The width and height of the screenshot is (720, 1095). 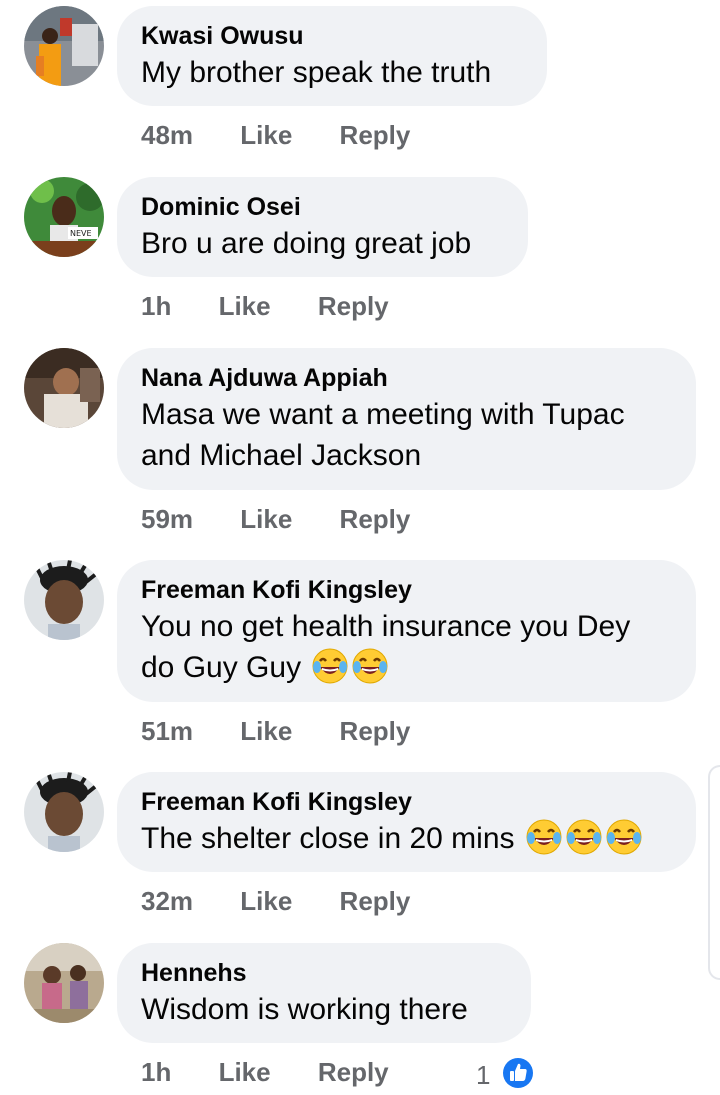 I want to click on comment-text-line: do Guy Guy, so click(x=406, y=667).